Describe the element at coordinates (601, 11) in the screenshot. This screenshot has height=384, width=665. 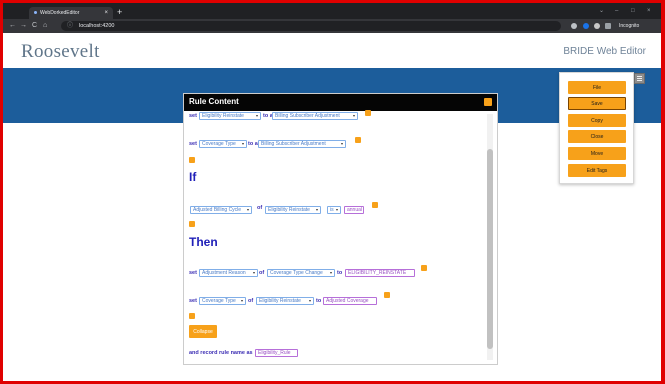
I see `tab-search-chevron-icon: ⌄` at that location.